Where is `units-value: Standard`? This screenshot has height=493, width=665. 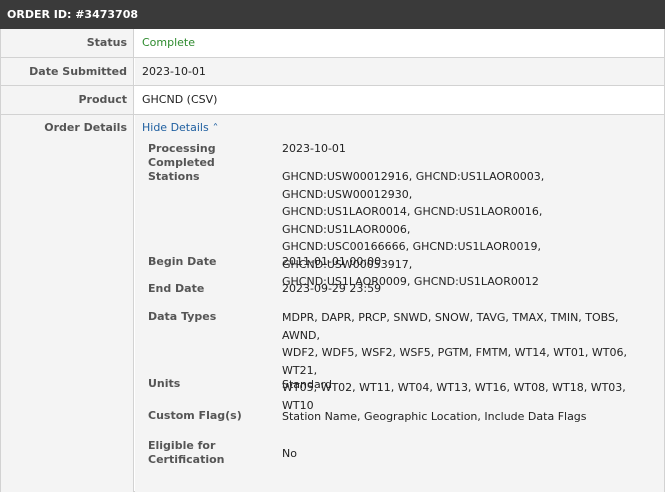
units-value: Standard is located at coordinates (307, 384).